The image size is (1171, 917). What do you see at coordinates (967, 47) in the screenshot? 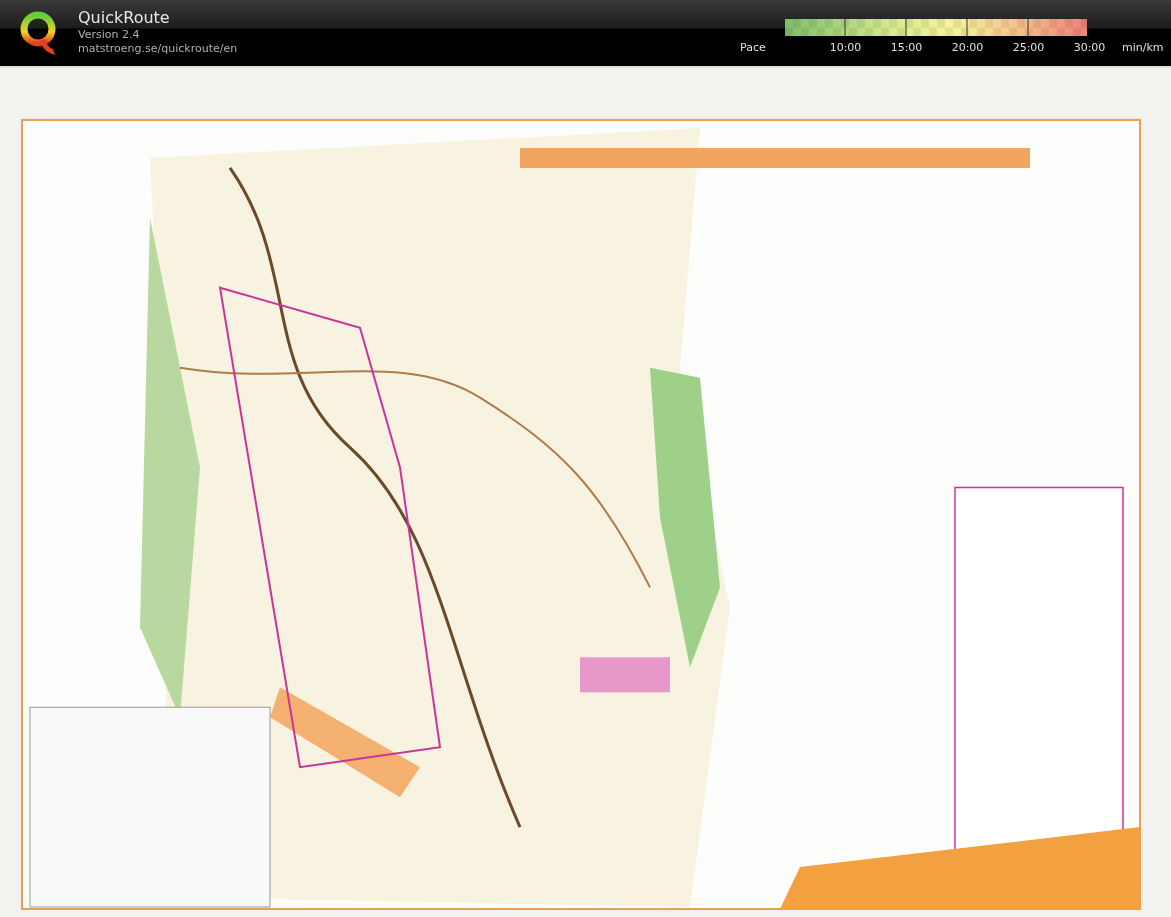
I see `pace-tick-label: 20:00` at bounding box center [967, 47].